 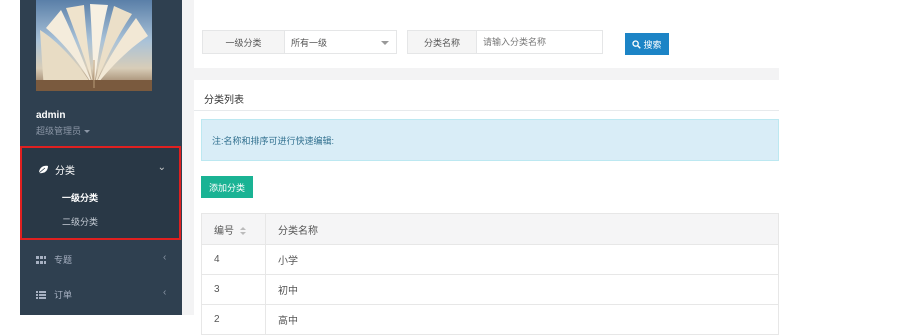 I want to click on name-search-label: 分类名称, so click(x=442, y=42).